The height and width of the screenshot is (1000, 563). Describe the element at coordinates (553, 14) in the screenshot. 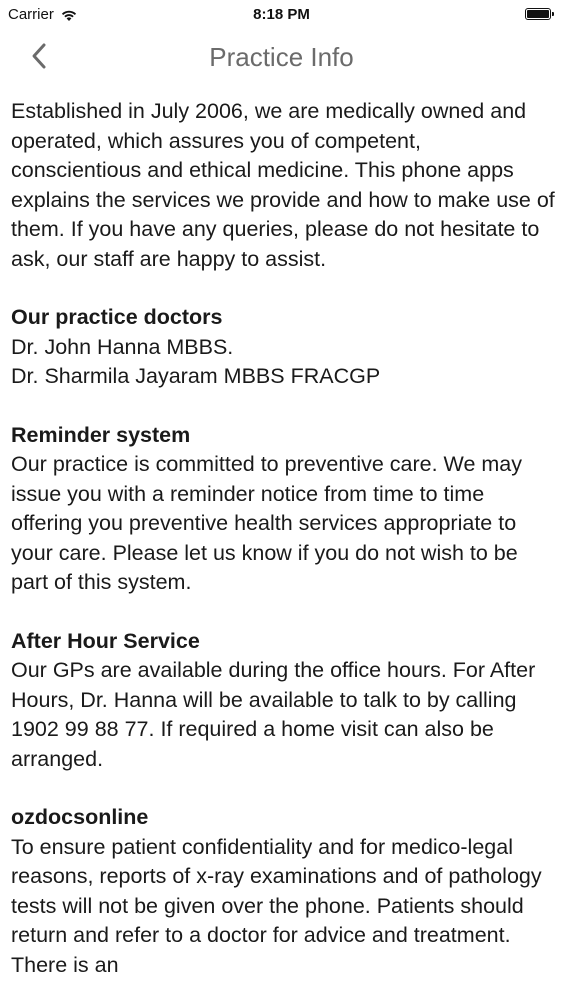

I see `battery-nub` at that location.